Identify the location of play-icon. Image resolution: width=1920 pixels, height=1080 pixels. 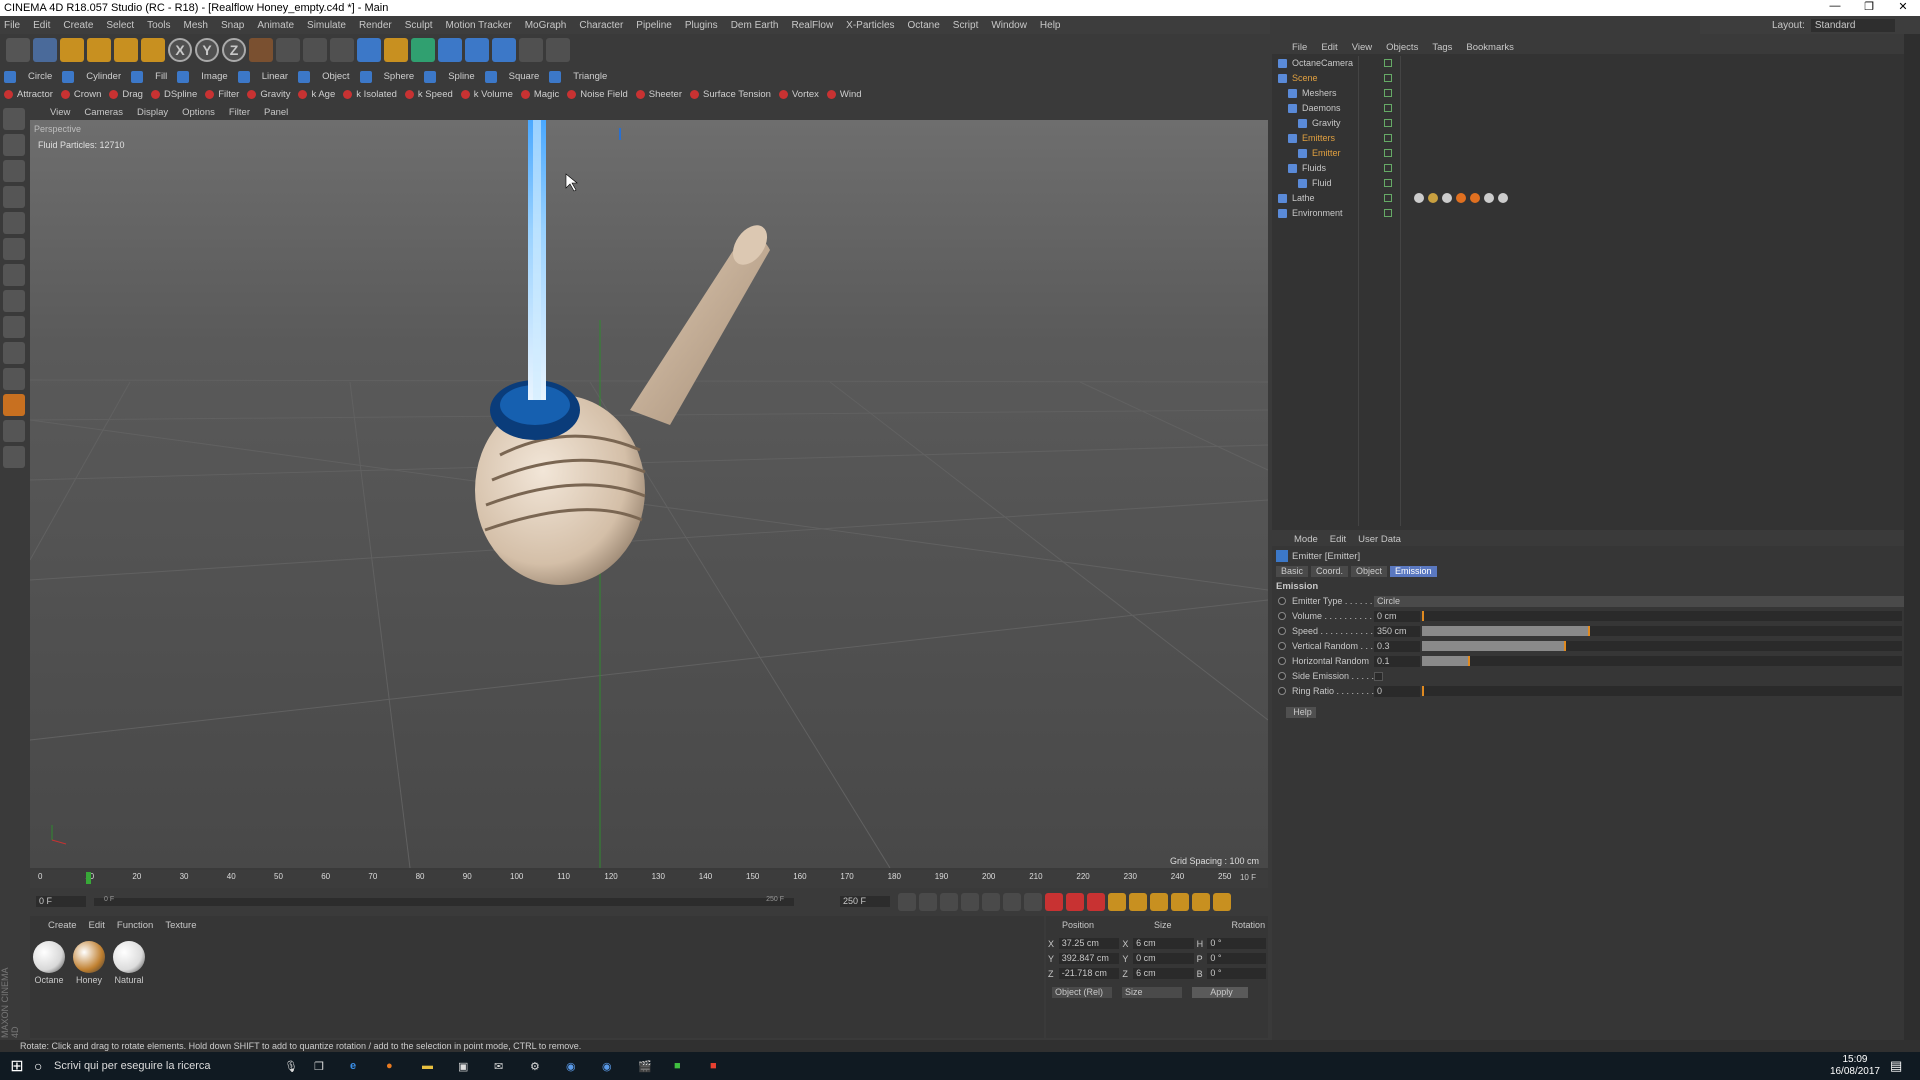
(970, 902).